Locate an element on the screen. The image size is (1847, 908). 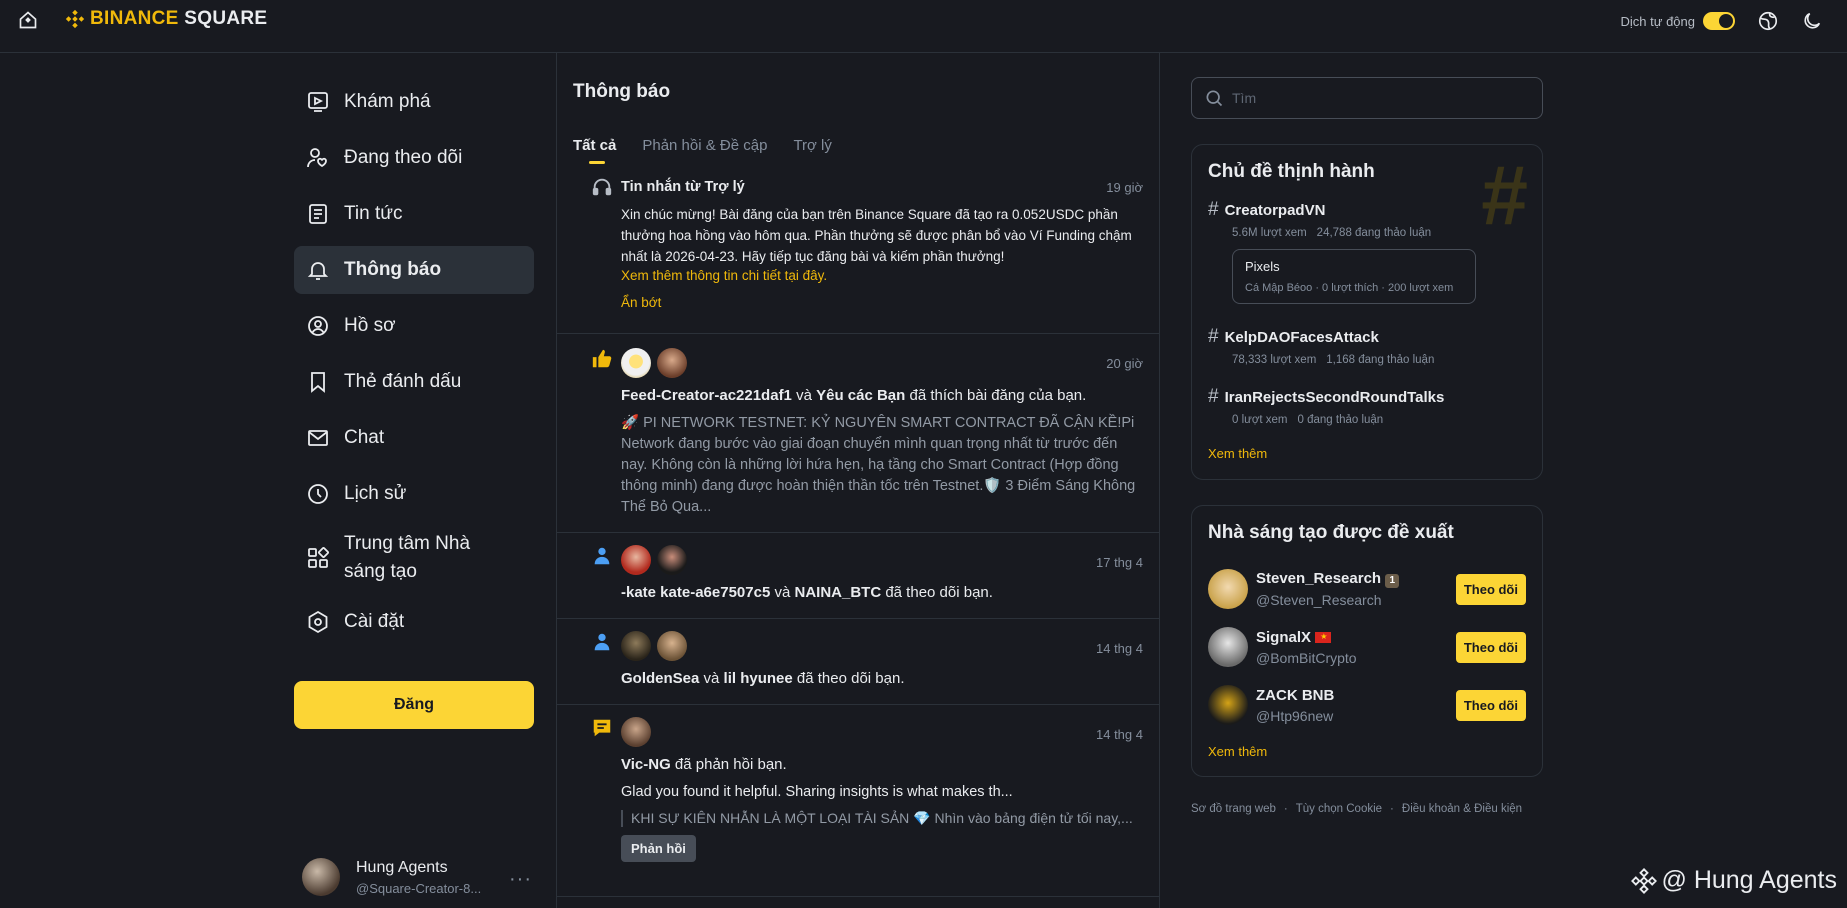
actor-name: NAINA_BTC is located at coordinates (837, 592).